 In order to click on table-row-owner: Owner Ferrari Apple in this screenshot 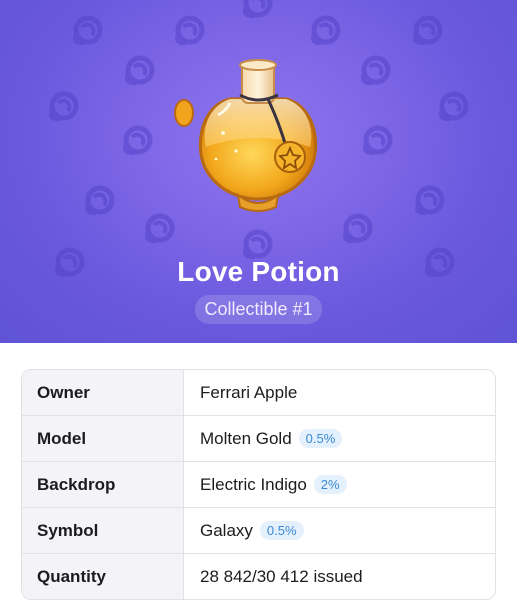, I will do `click(258, 393)`.